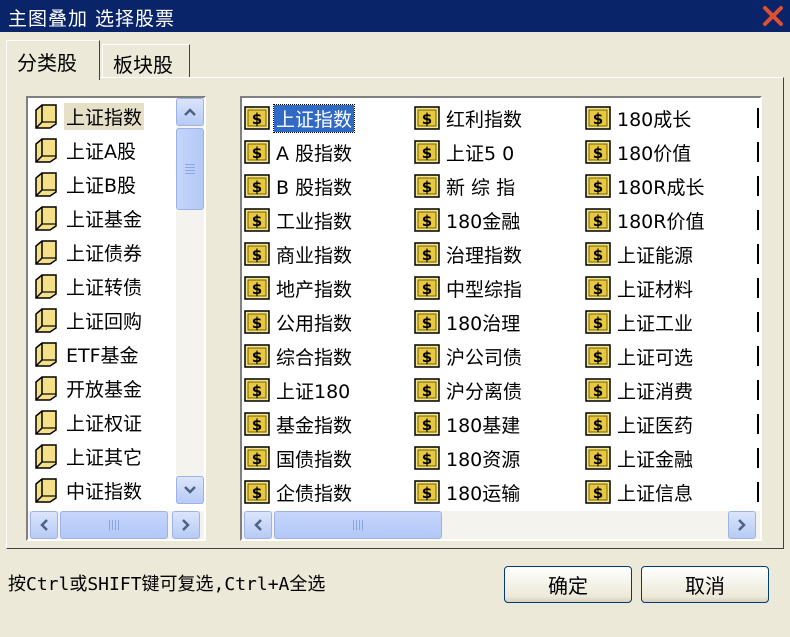 The width and height of the screenshot is (790, 637). Describe the element at coordinates (299, 220) in the screenshot. I see `stock-item: $ 工业指数` at that location.